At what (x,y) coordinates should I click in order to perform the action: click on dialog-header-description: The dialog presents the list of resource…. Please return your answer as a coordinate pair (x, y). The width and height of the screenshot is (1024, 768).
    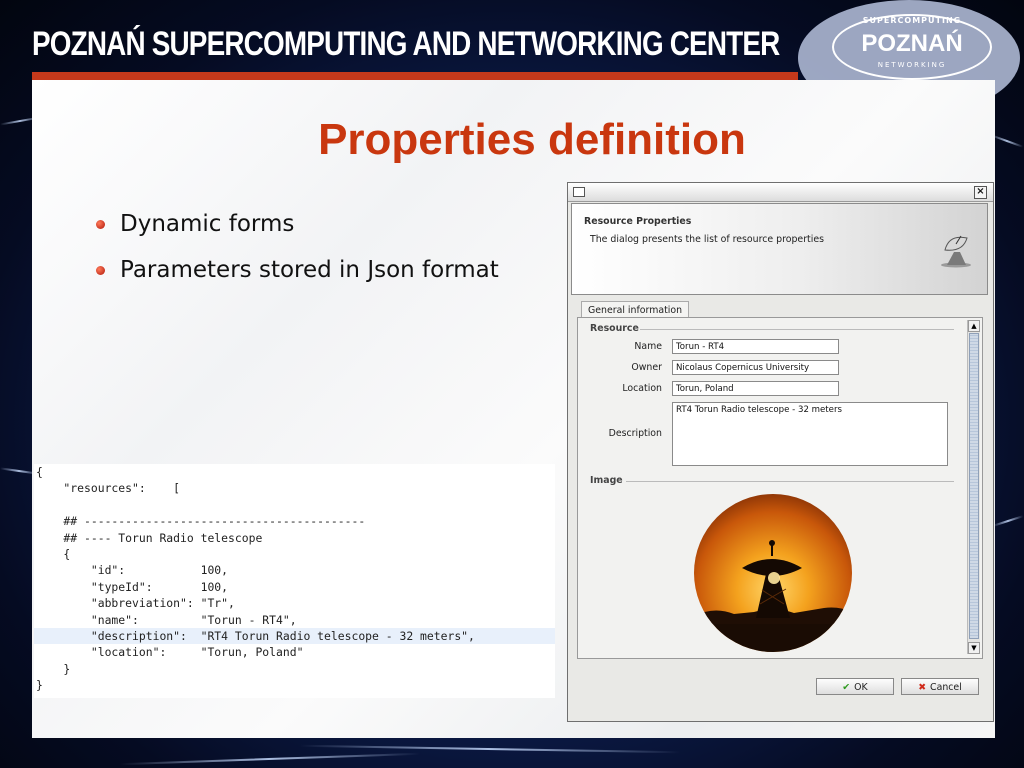
    Looking at the image, I should click on (707, 239).